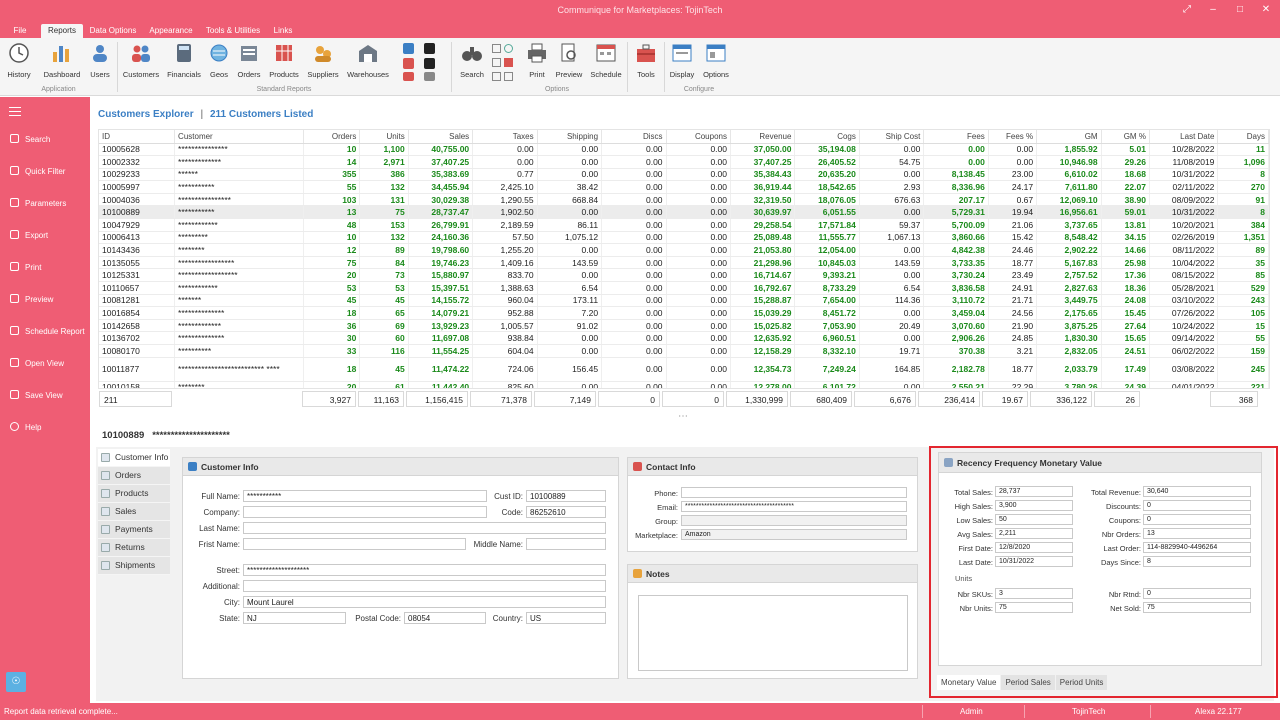 The height and width of the screenshot is (720, 1280). I want to click on schedule-button: Schedule, so click(606, 62).